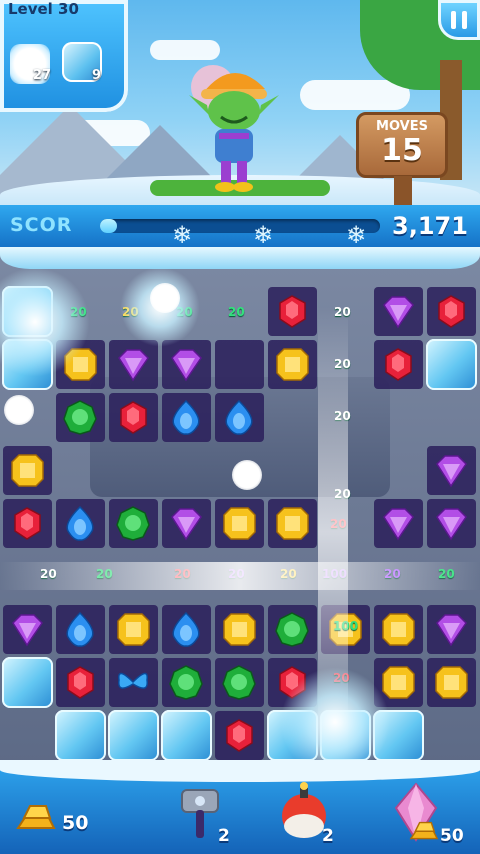 This screenshot has width=480, height=854. Describe the element at coordinates (75, 823) in the screenshot. I see `gold-count: 50` at that location.